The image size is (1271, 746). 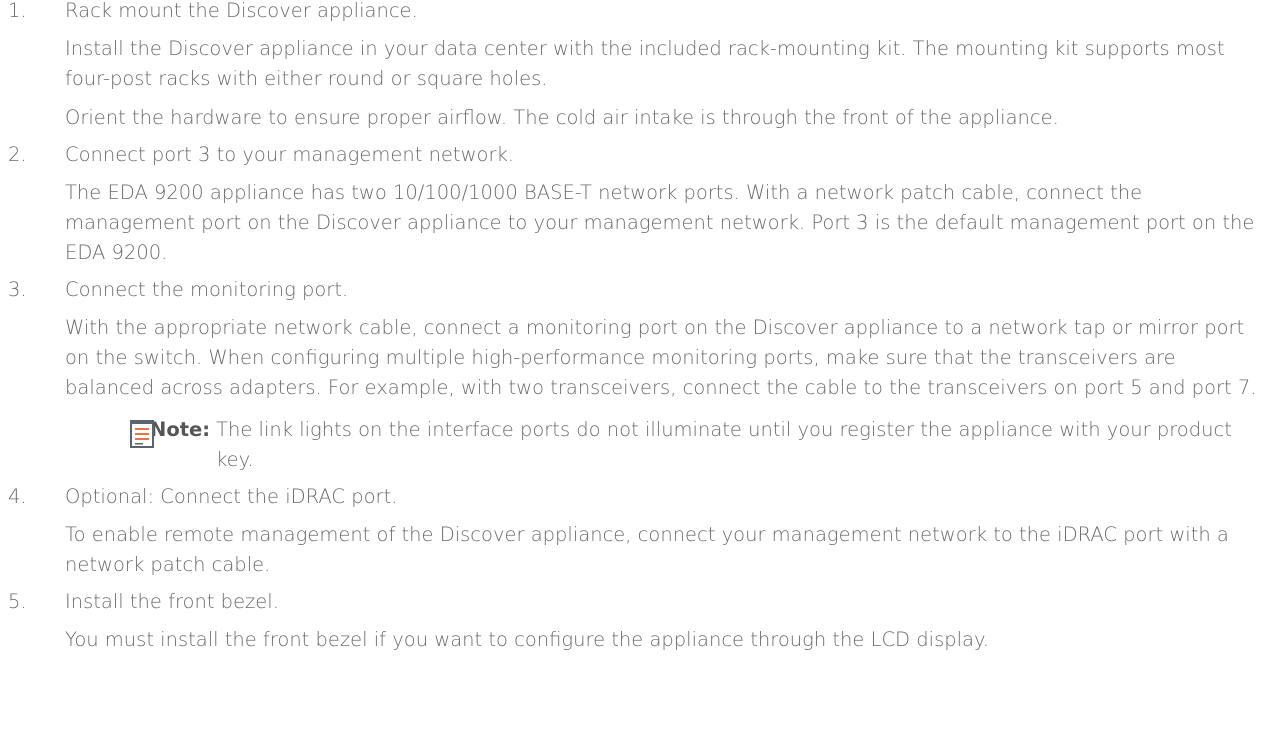 I want to click on step-title: Connect the monitoring port., so click(x=207, y=289).